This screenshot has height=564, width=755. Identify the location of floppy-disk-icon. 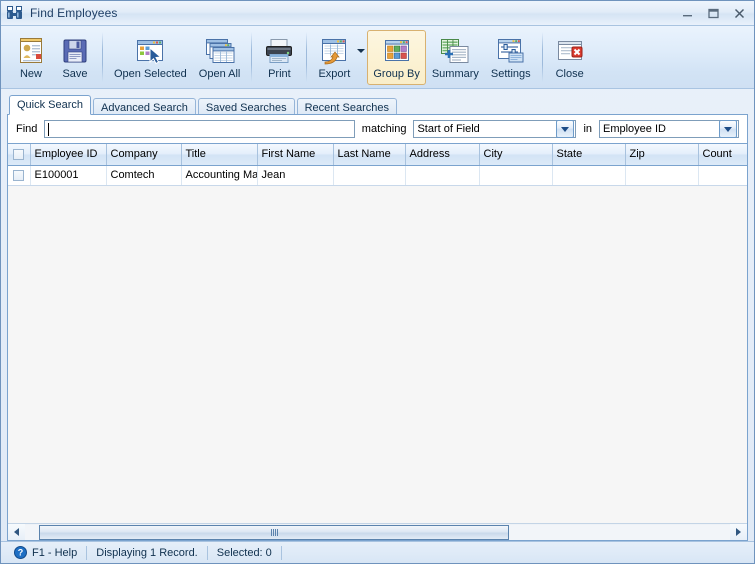
(75, 51).